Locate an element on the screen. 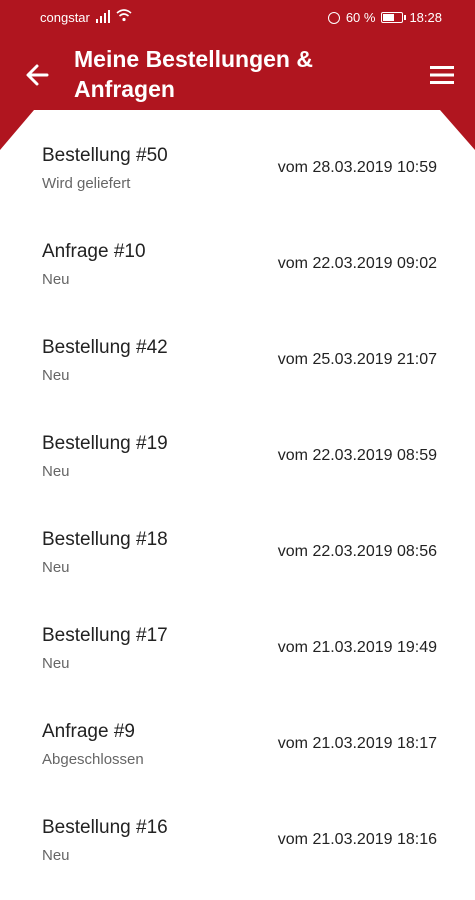  hamburger-menu-icon is located at coordinates (442, 75).